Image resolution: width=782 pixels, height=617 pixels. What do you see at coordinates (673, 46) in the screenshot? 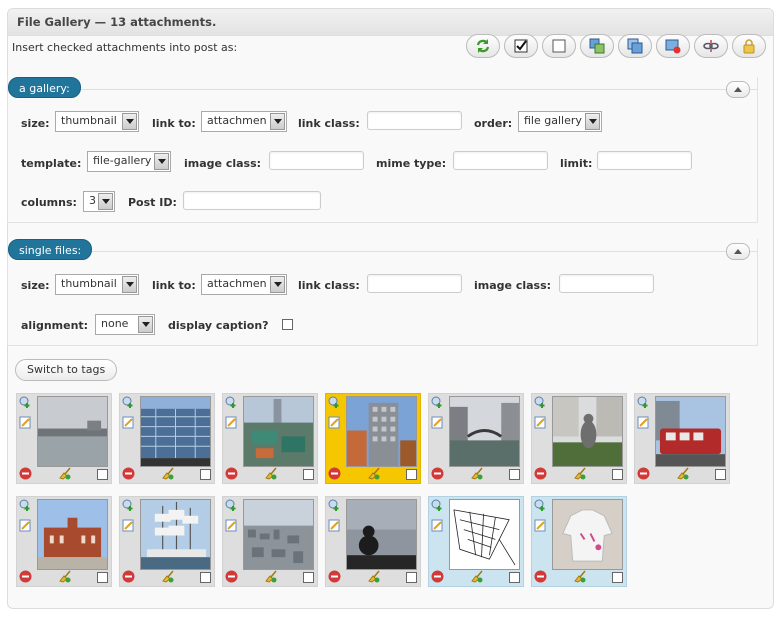
I see `delete-image-button` at bounding box center [673, 46].